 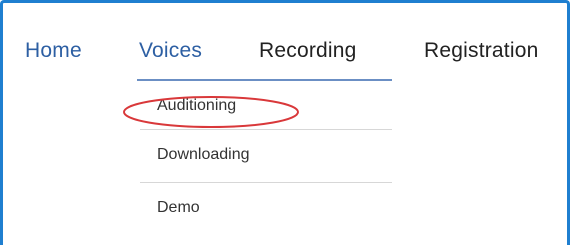 What do you see at coordinates (266, 106) in the screenshot?
I see `dropdown-item-auditioning: Auditioning` at bounding box center [266, 106].